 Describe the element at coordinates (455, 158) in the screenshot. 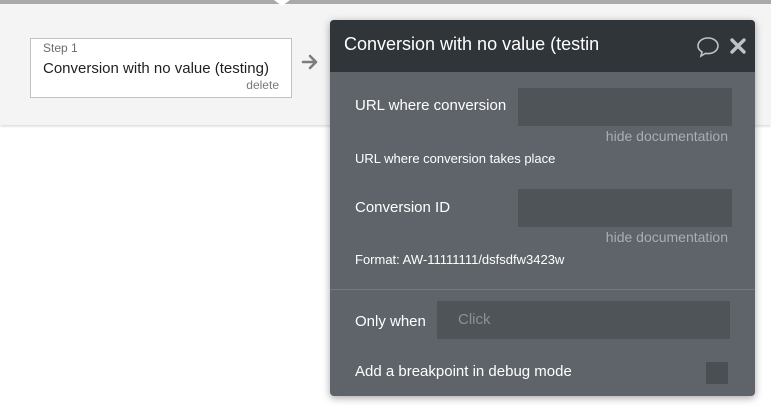

I see `url-documentation-text: URL where conversion takes place` at that location.